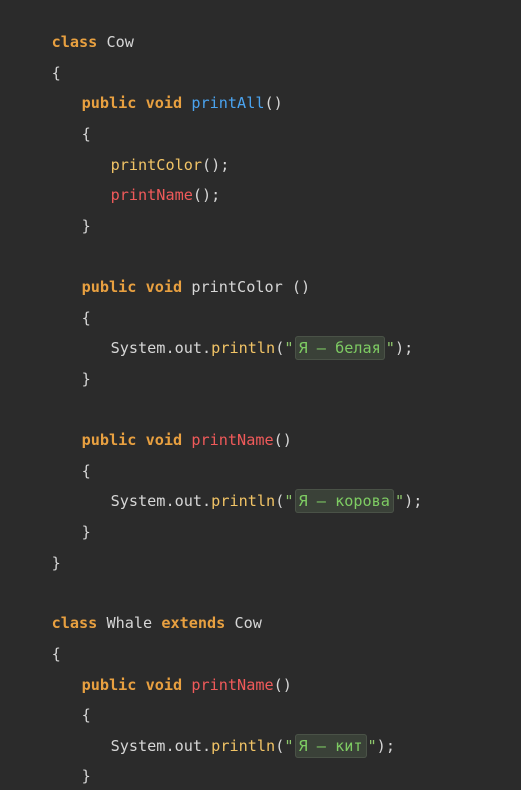  Describe the element at coordinates (129, 623) in the screenshot. I see `class-name: Whale` at that location.